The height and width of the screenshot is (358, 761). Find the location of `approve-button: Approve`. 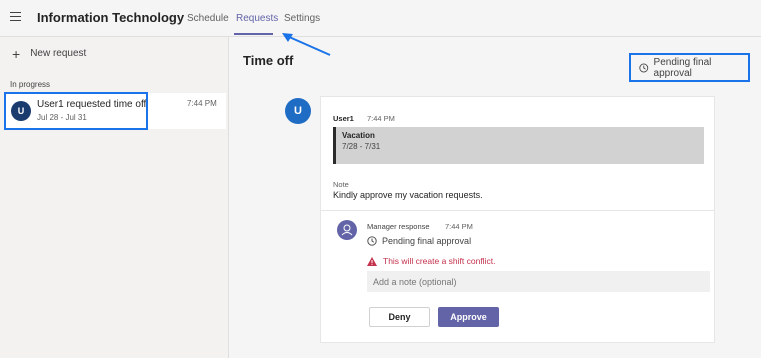

approve-button: Approve is located at coordinates (468, 317).